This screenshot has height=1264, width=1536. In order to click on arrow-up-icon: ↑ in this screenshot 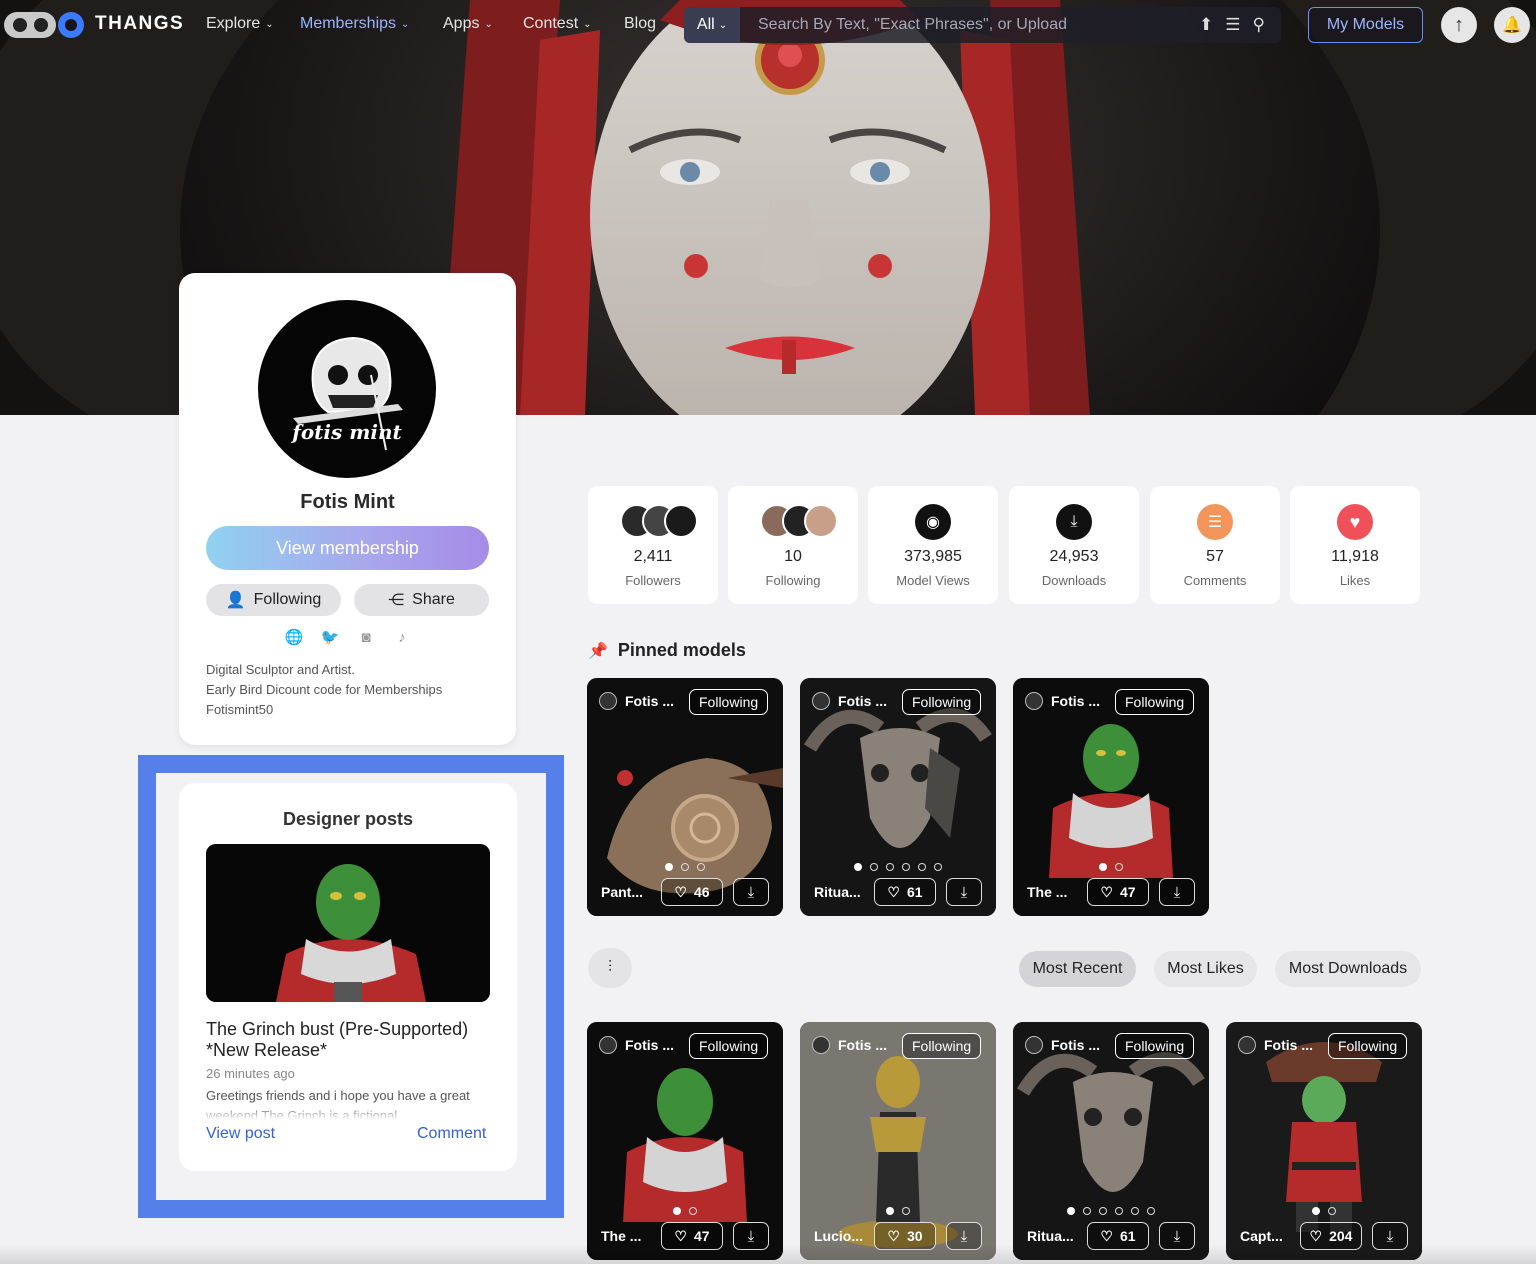, I will do `click(1459, 24)`.